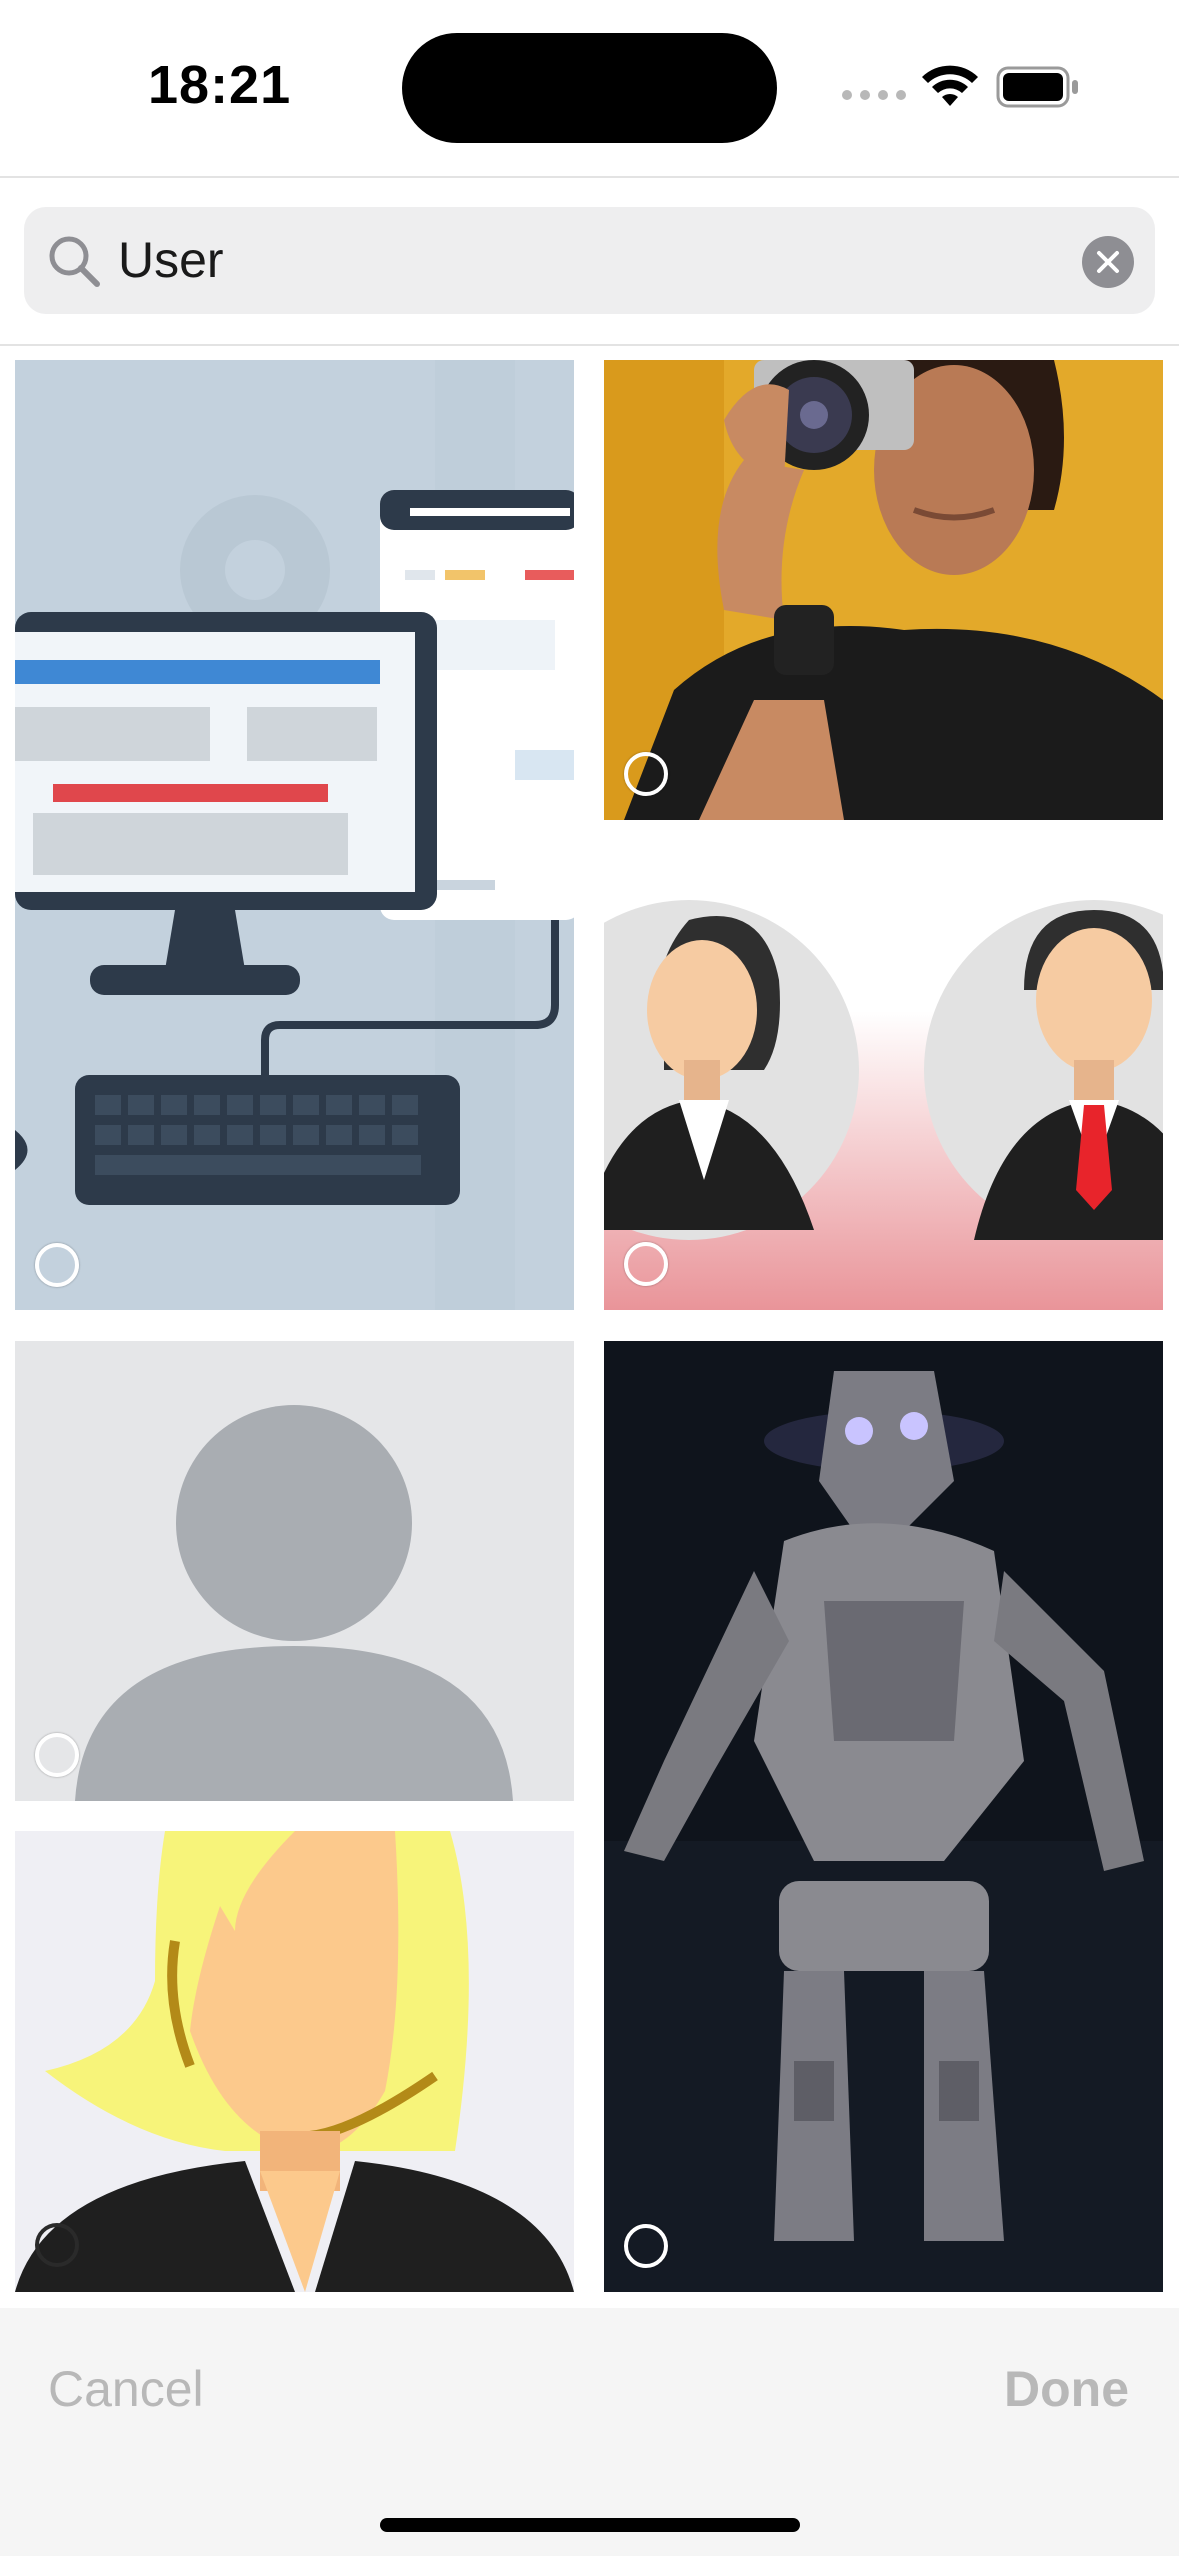  Describe the element at coordinates (74, 261) in the screenshot. I see `search-icon` at that location.